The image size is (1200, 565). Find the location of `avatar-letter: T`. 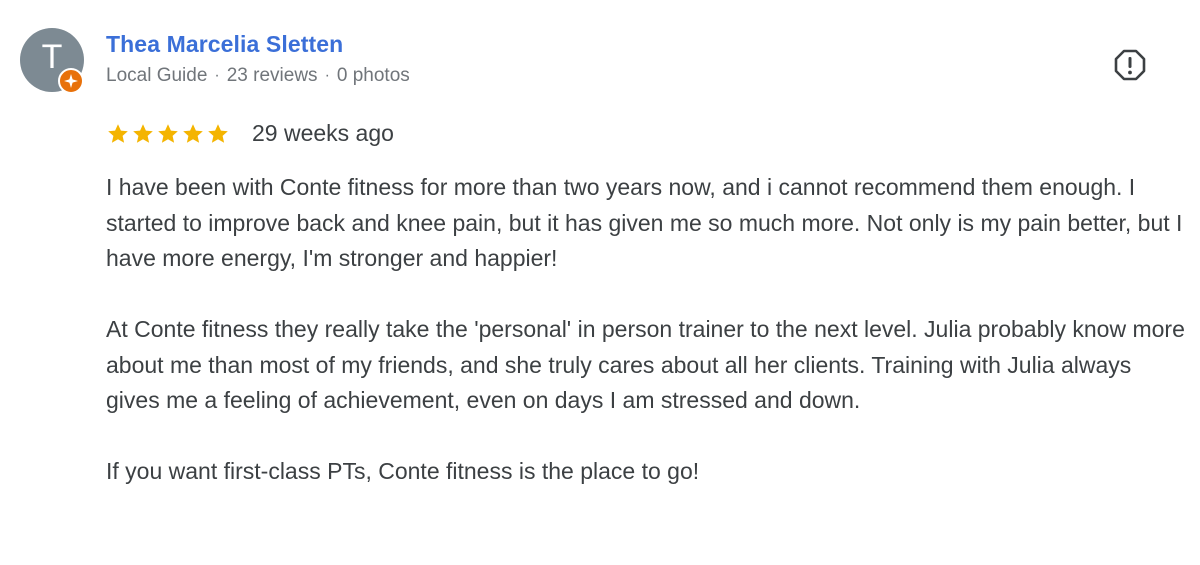

avatar-letter: T is located at coordinates (52, 57).